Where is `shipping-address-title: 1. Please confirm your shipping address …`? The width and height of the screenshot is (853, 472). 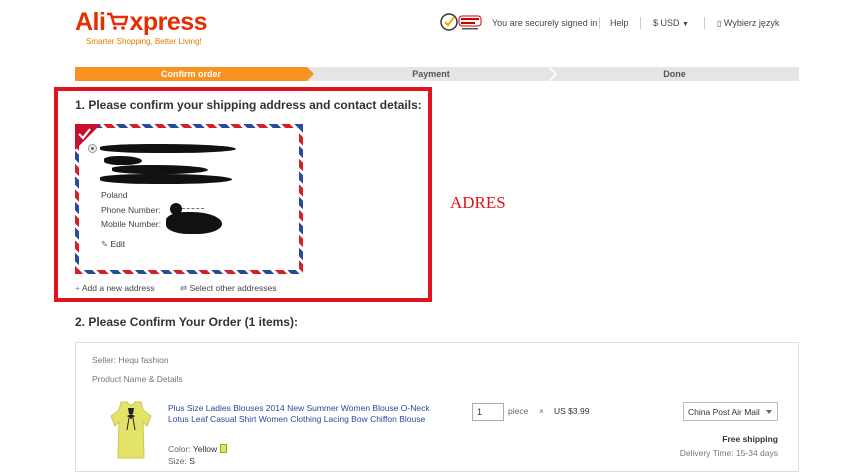
shipping-address-title: 1. Please confirm your shipping address … is located at coordinates (248, 105).